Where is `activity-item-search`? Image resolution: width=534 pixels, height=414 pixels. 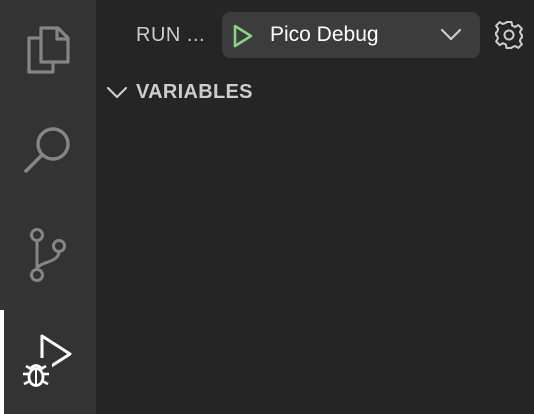 activity-item-search is located at coordinates (48, 150).